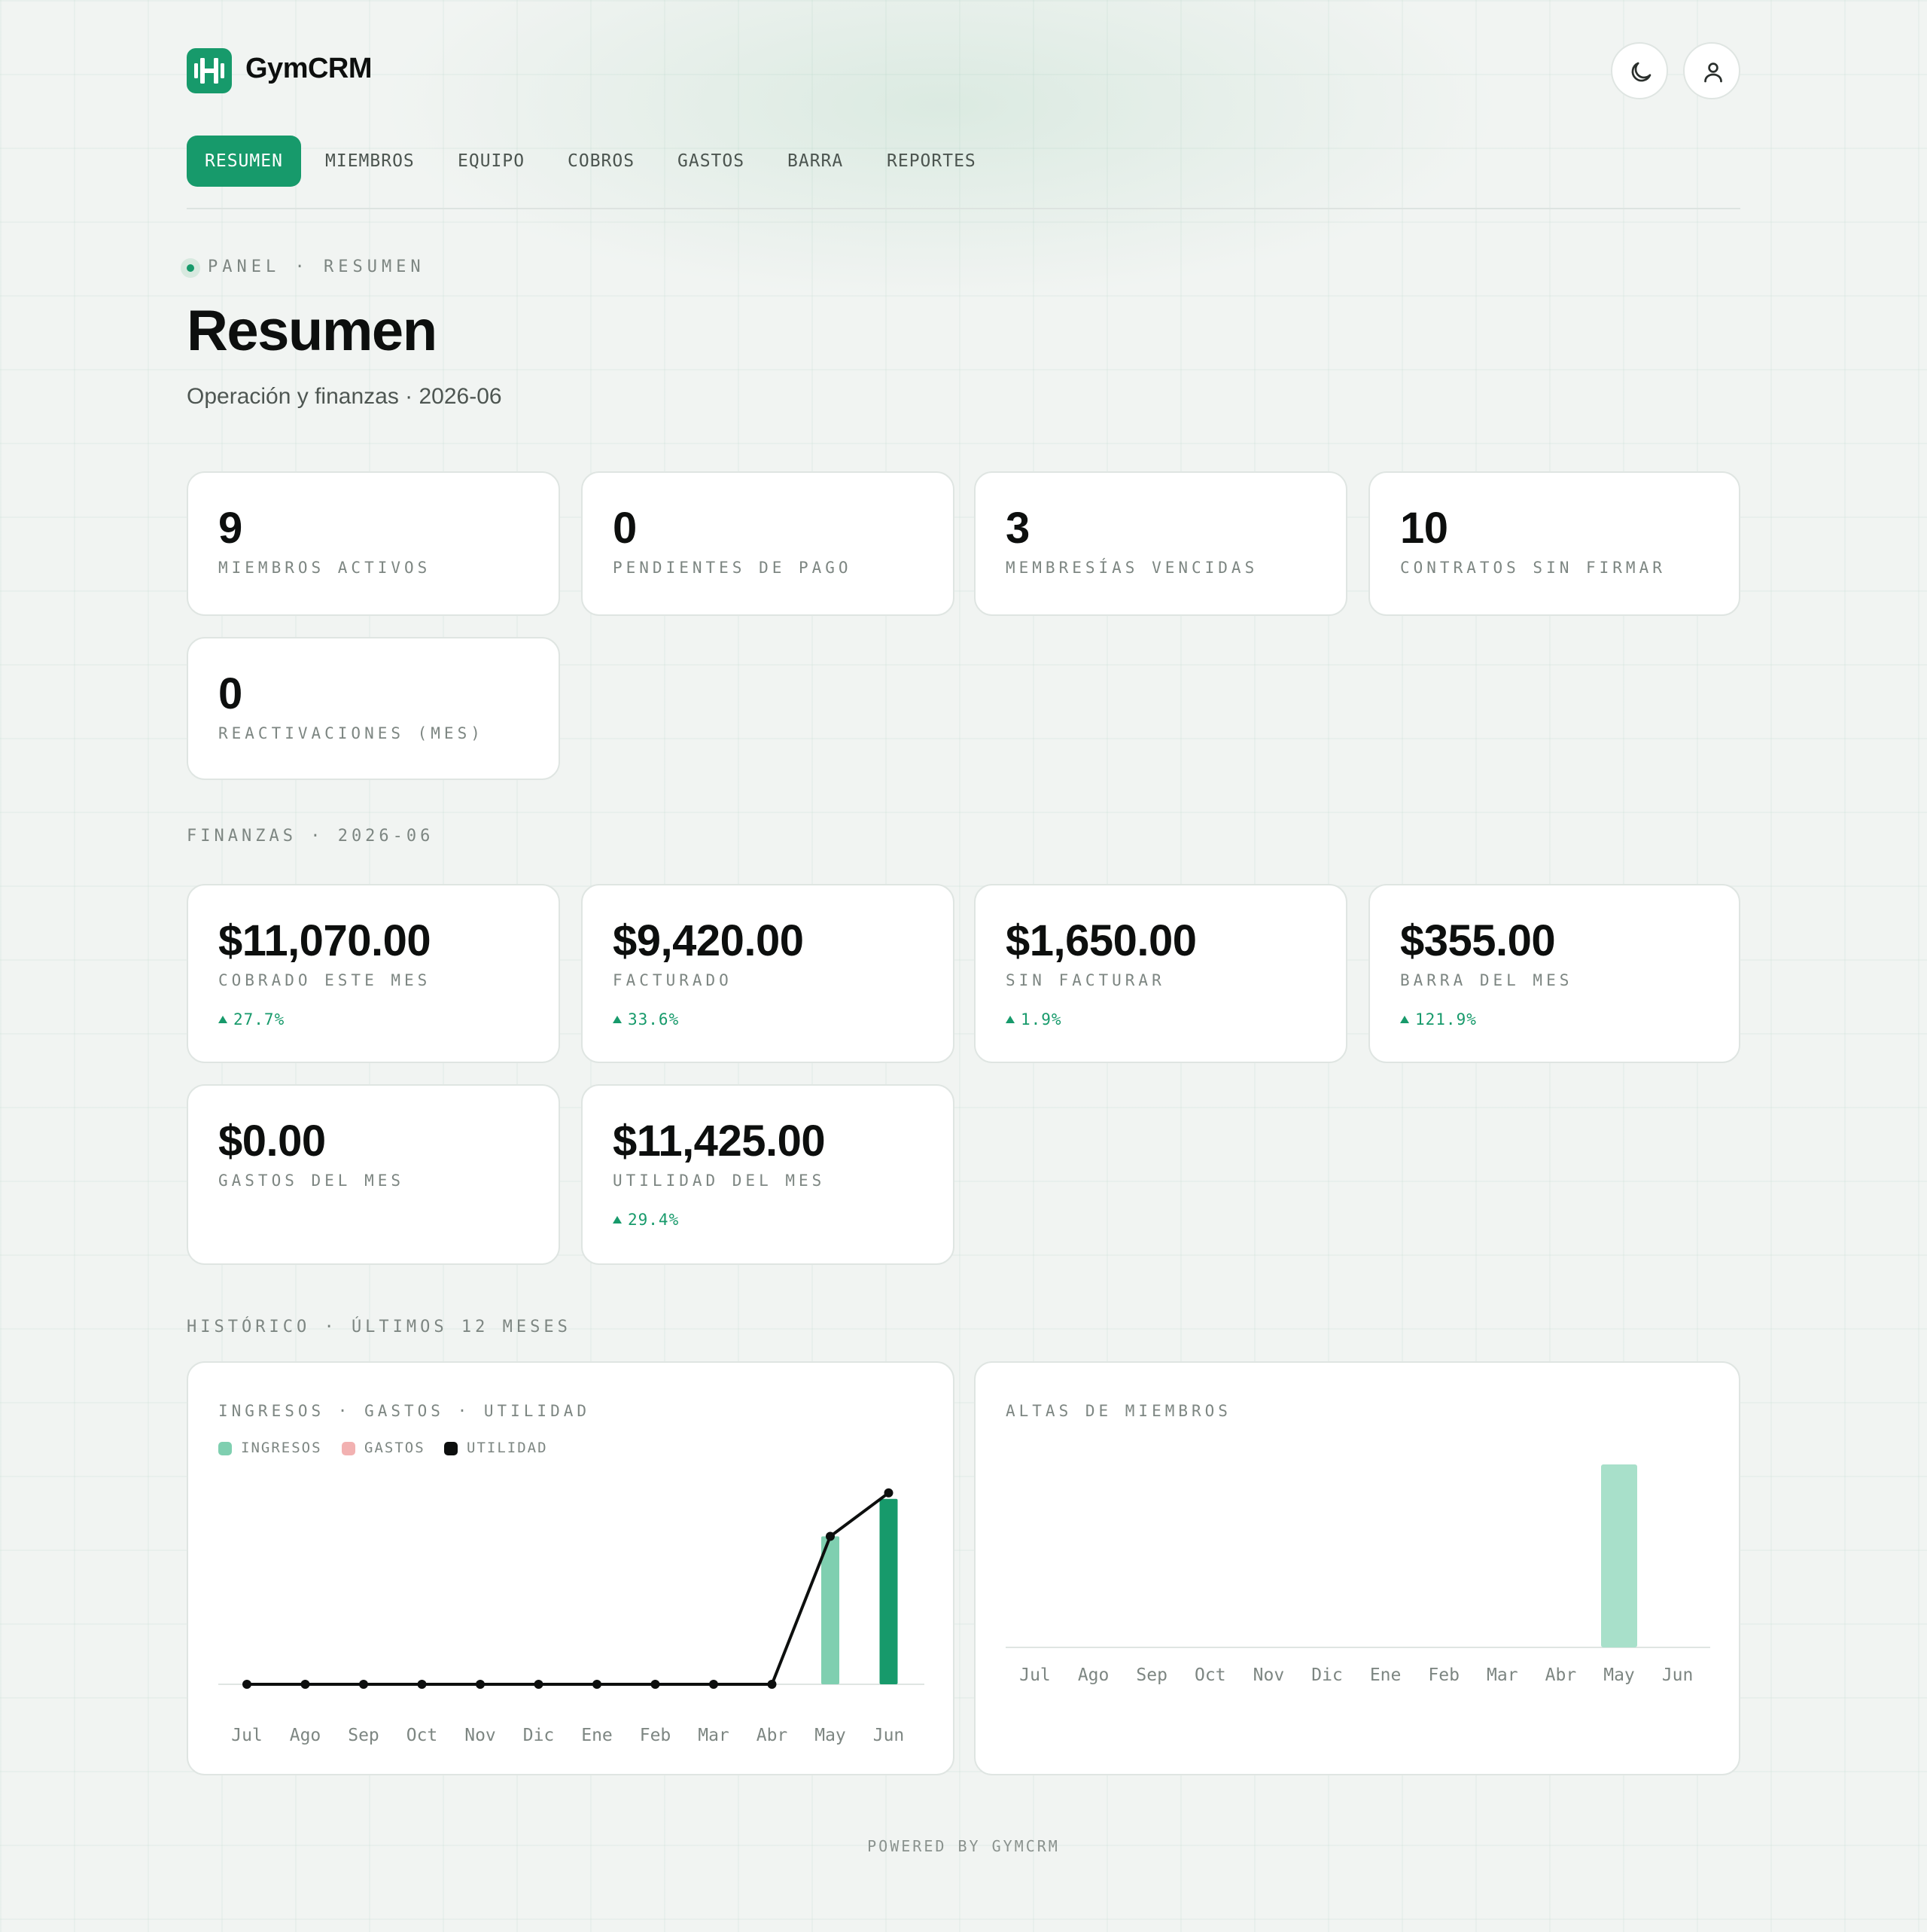 This screenshot has width=1927, height=1932. I want to click on kpi-value: 3, so click(1018, 528).